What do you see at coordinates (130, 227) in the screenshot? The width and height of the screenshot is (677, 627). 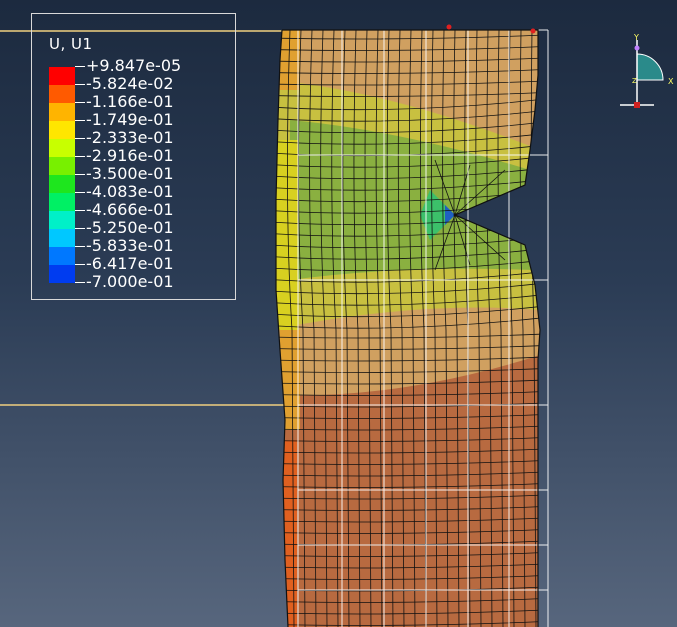 I see `legend-label: -5.250e-01` at bounding box center [130, 227].